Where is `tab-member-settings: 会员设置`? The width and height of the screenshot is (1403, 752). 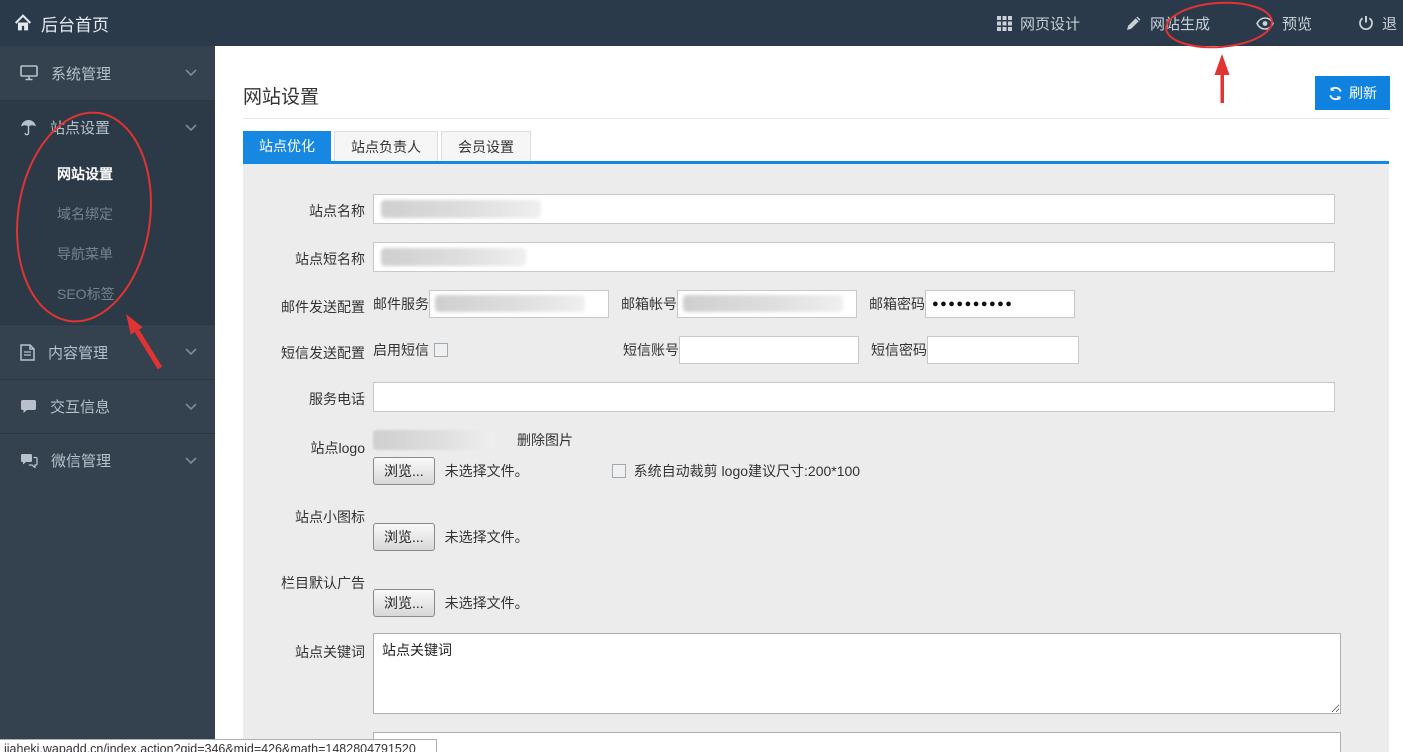 tab-member-settings: 会员设置 is located at coordinates (486, 146).